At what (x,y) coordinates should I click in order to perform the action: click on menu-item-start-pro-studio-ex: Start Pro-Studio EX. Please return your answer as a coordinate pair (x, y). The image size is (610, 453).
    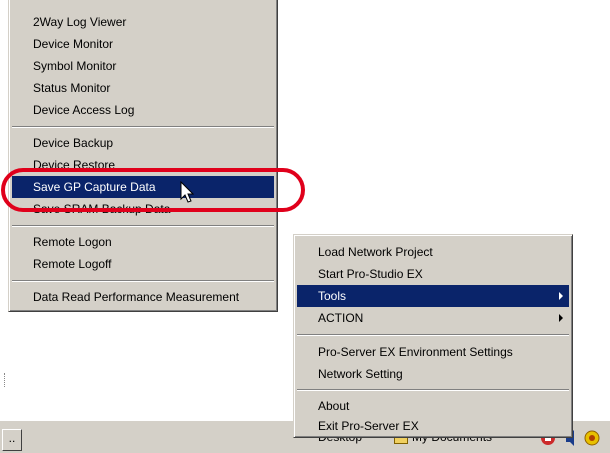
    Looking at the image, I should click on (433, 274).